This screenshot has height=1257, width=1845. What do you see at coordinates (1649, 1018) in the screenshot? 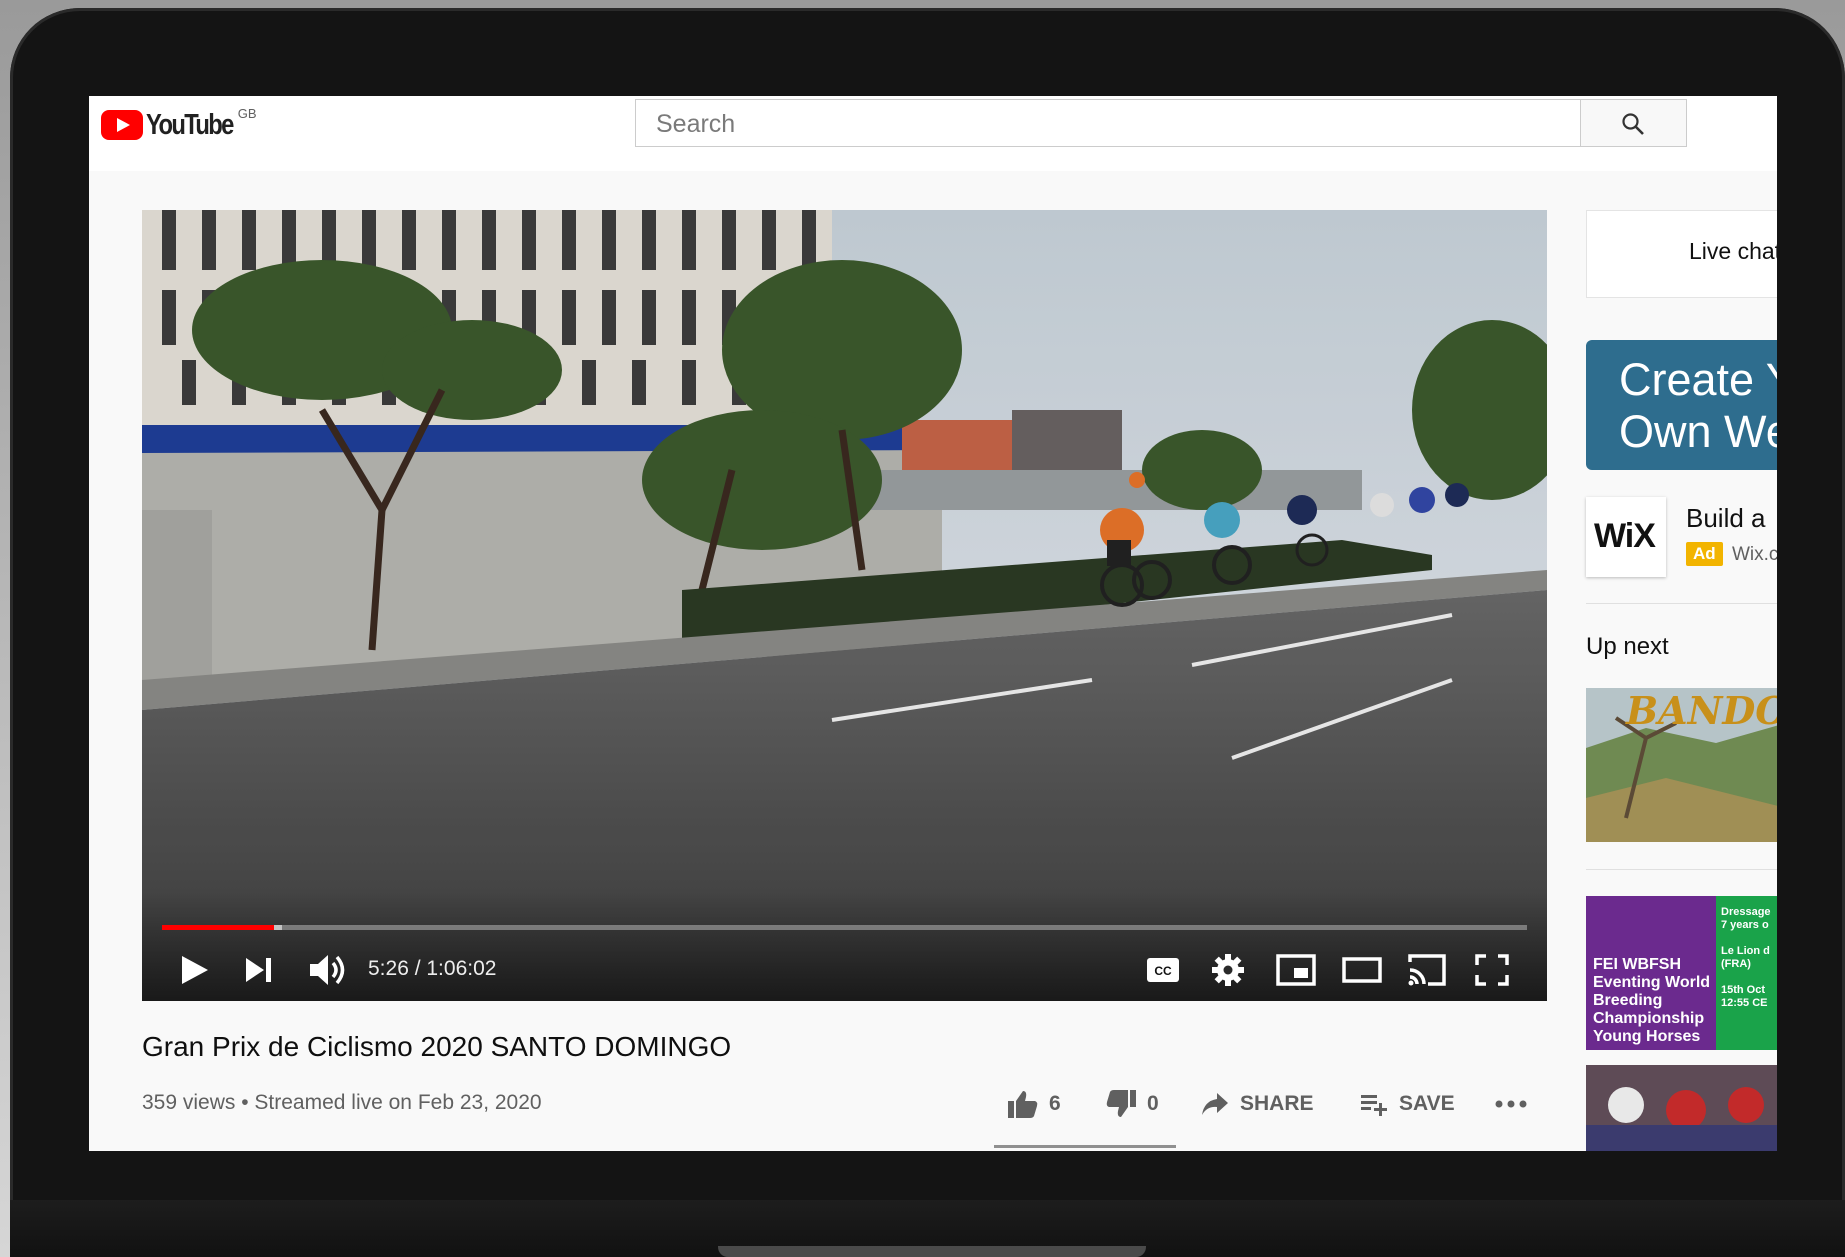
I see `thumbnail-title-line: Championship` at bounding box center [1649, 1018].